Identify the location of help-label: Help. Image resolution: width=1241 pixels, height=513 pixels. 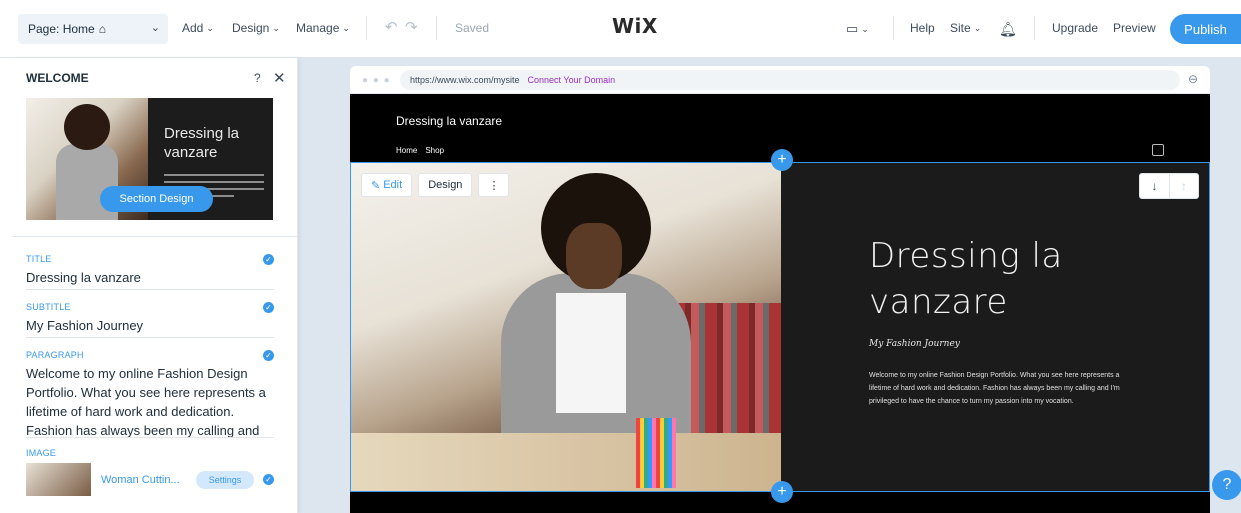
(922, 28).